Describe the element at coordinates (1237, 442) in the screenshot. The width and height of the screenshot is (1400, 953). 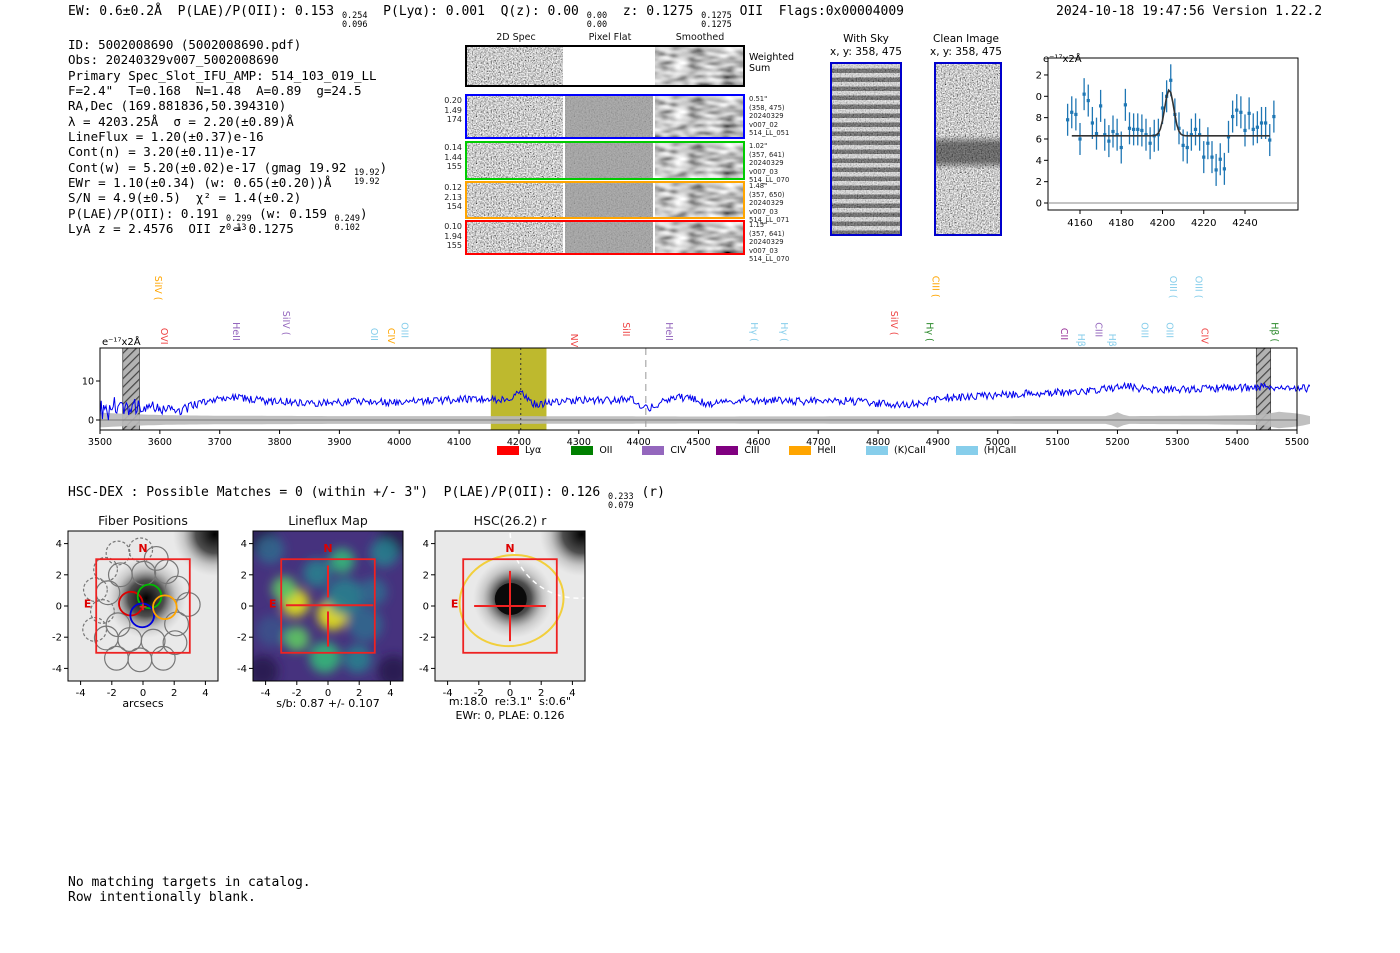
I see `svg-text: 5400` at that location.